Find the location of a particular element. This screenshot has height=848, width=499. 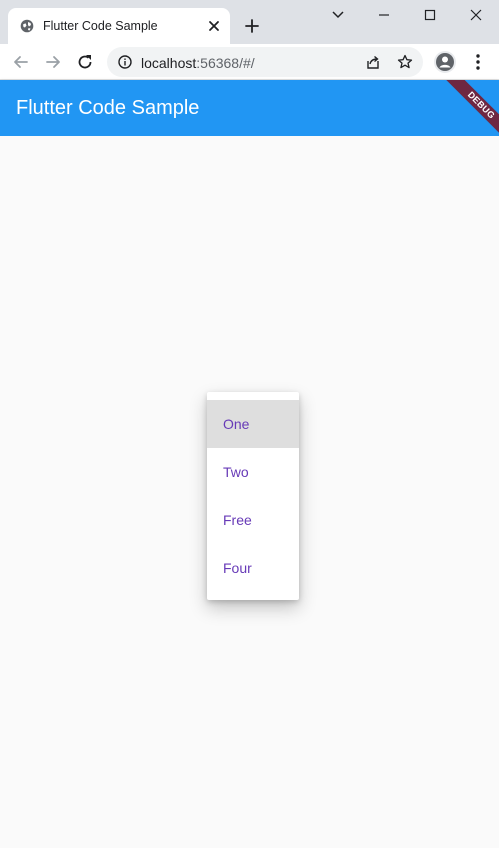

menu-item-free: Free is located at coordinates (253, 520).